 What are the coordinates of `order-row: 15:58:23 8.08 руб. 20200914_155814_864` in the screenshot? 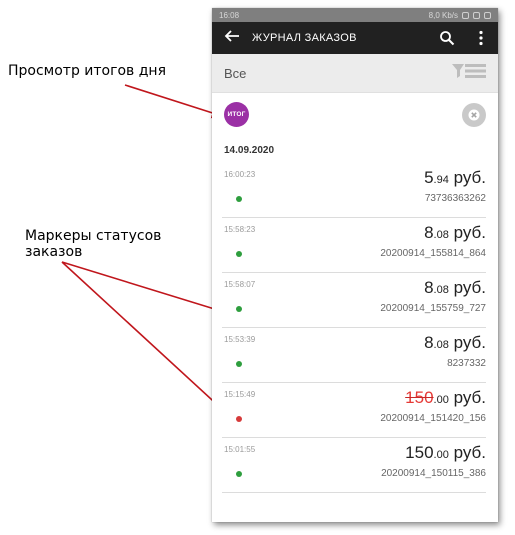 It's located at (354, 245).